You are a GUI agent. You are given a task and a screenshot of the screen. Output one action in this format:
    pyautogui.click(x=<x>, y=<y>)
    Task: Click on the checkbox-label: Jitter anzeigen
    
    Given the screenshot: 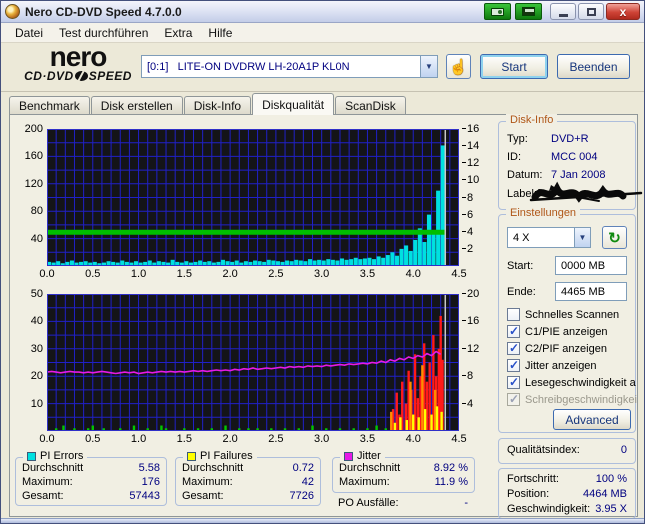 What is the action you would take?
    pyautogui.click(x=561, y=365)
    